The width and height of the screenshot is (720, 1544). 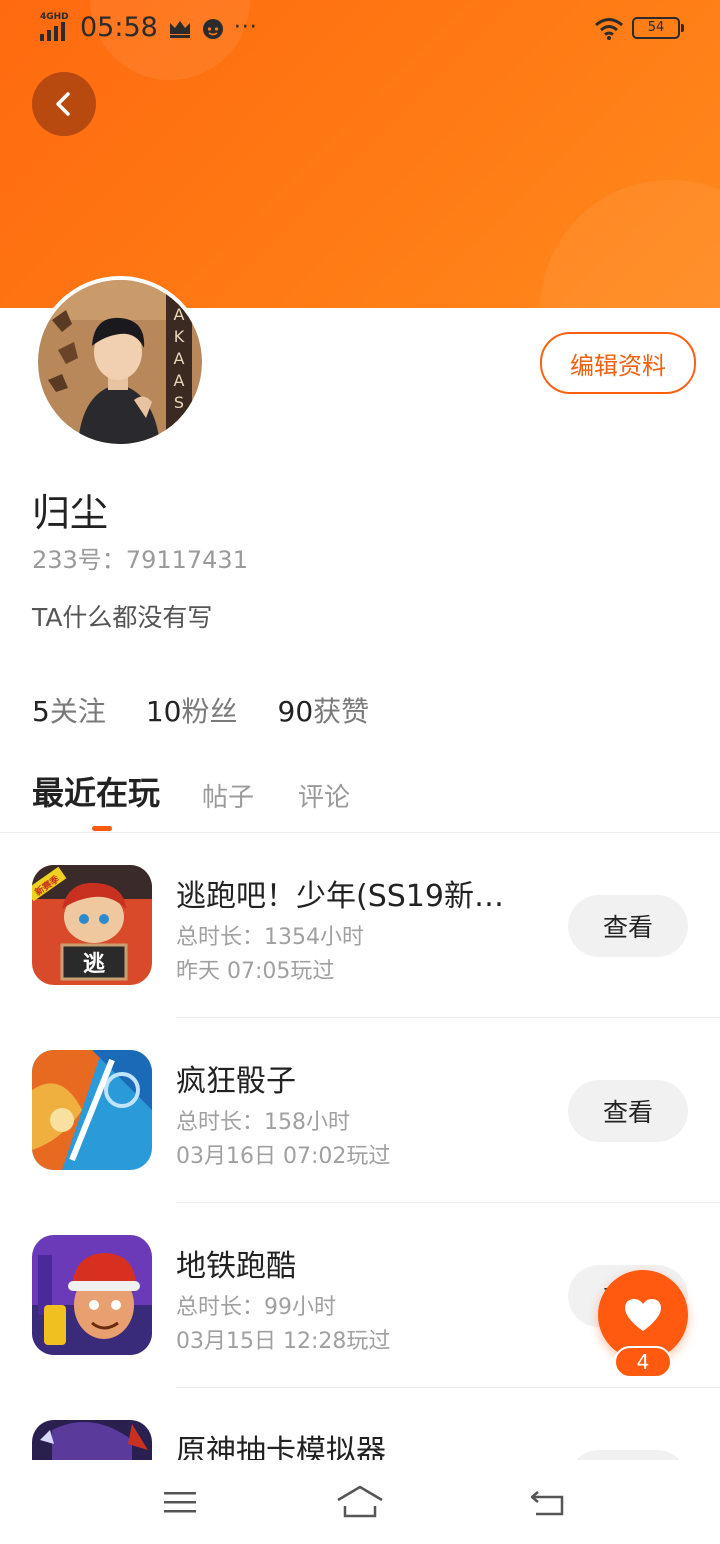 I want to click on back-button, so click(x=64, y=104).